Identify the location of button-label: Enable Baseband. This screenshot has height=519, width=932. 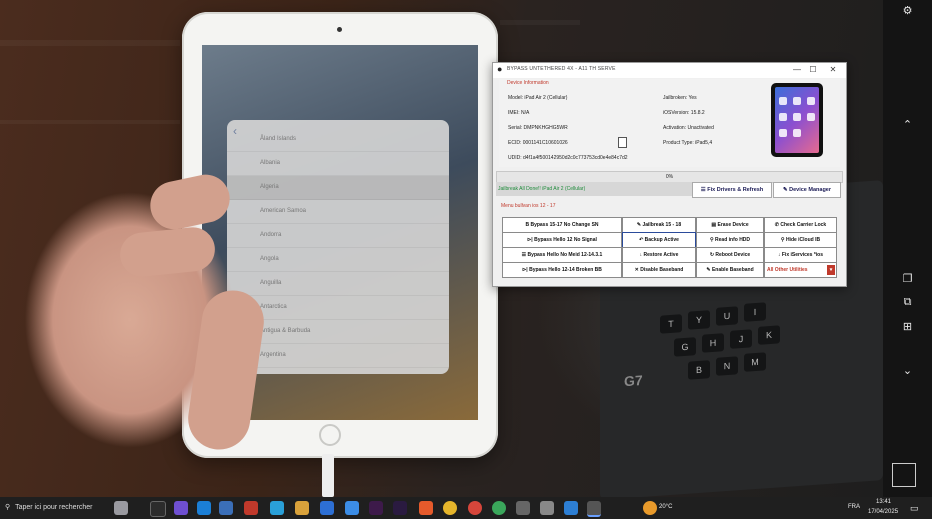
(732, 270).